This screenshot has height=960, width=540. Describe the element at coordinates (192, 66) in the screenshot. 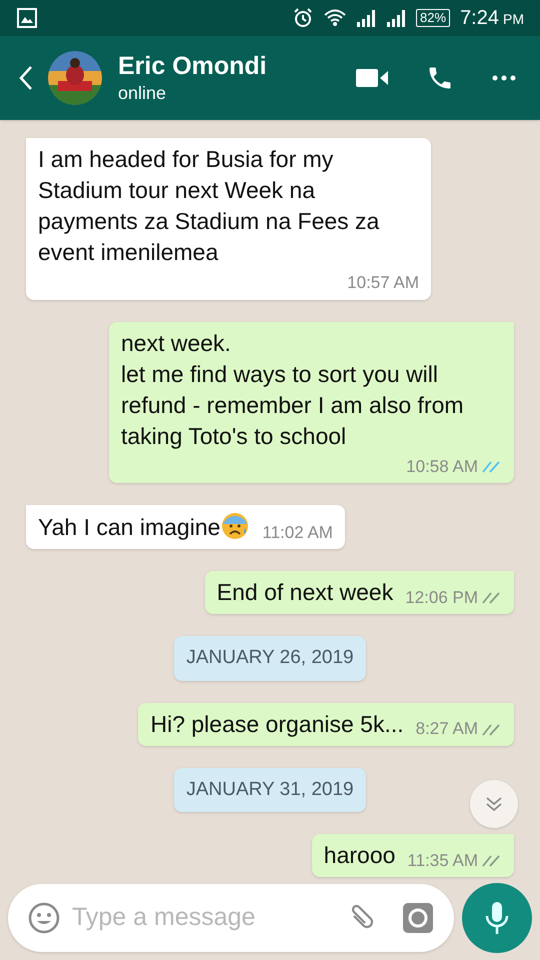

I see `contact-name: Eric Omondi` at that location.